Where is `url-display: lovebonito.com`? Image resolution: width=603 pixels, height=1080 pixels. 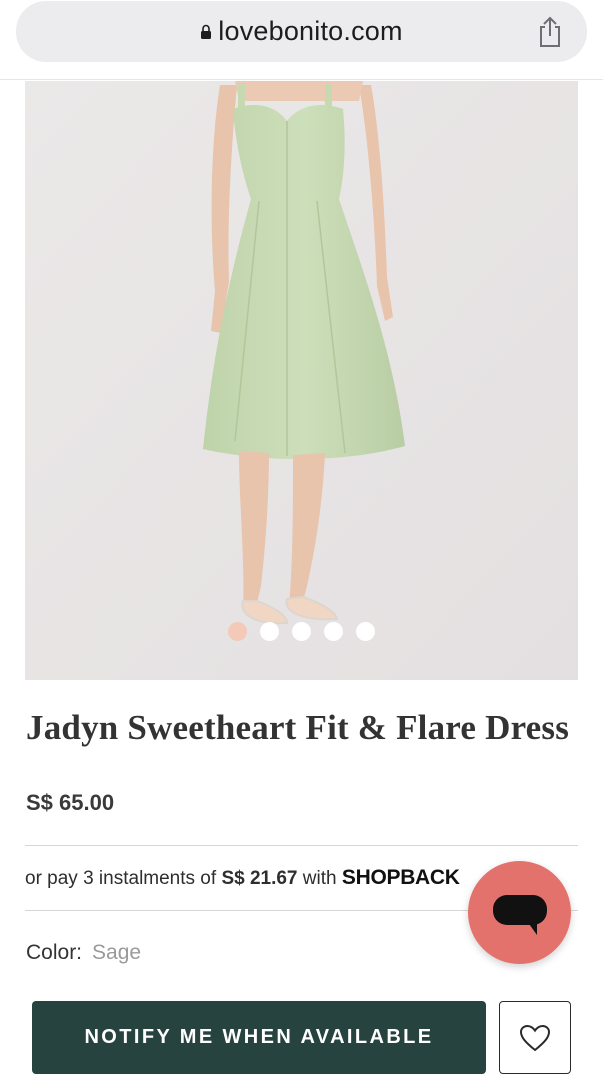 url-display: lovebonito.com is located at coordinates (301, 31).